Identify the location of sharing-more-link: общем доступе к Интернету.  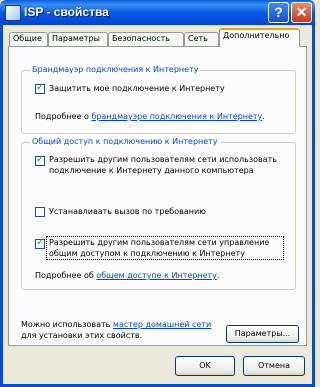
(156, 275).